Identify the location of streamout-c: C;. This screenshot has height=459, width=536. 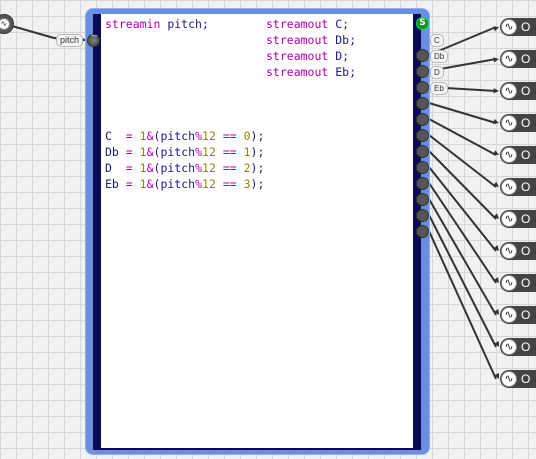
(342, 24).